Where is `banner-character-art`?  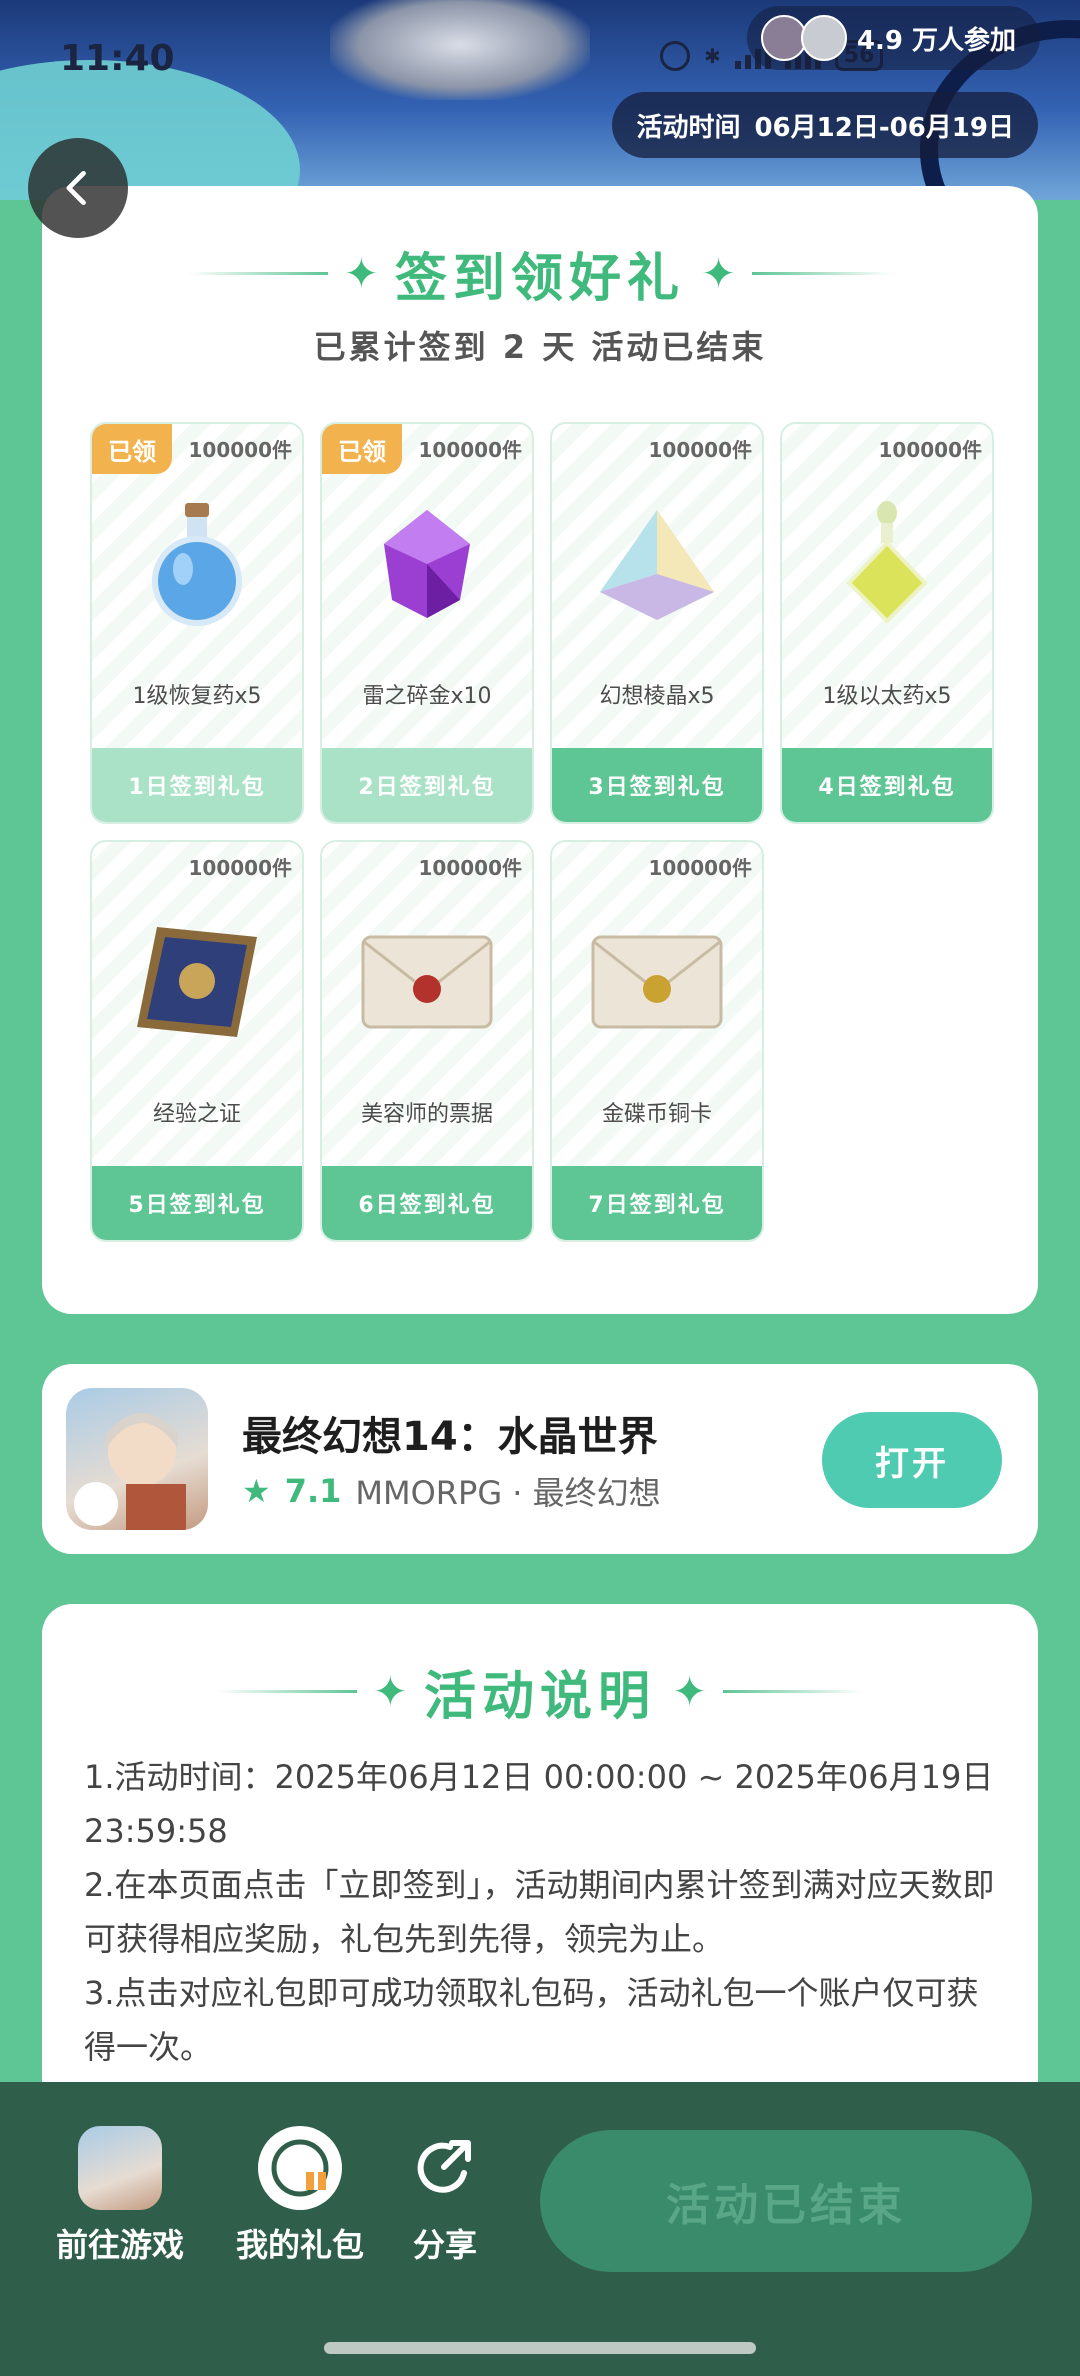
banner-character-art is located at coordinates (460, 50).